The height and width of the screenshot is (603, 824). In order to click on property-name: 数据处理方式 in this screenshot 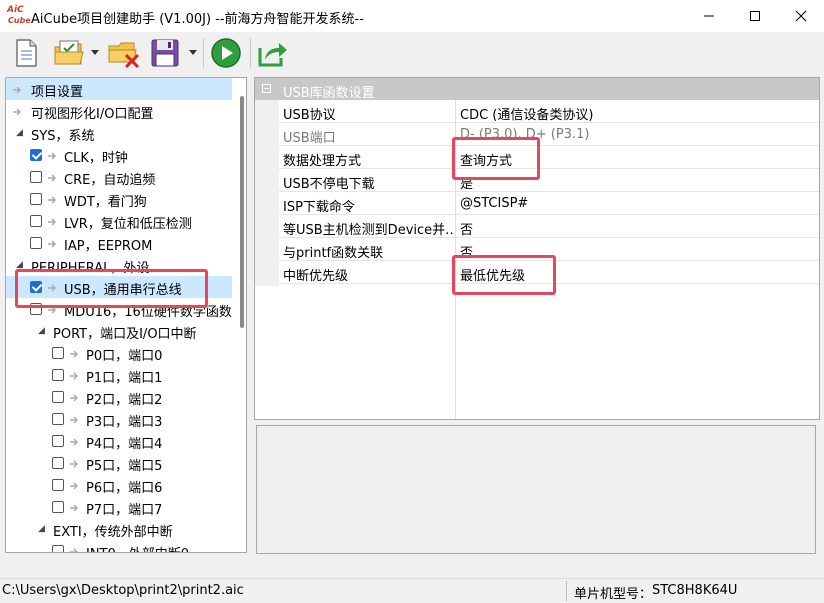, I will do `click(322, 161)`.